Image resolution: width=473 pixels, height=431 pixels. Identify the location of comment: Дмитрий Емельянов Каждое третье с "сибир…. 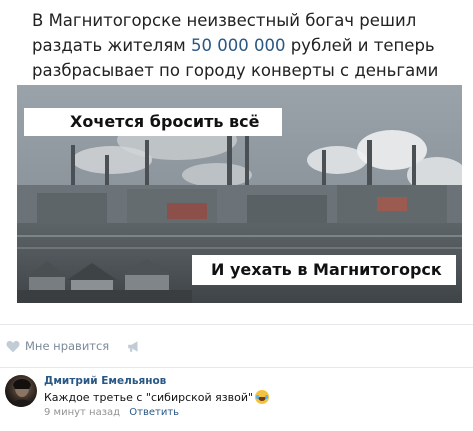
(235, 400).